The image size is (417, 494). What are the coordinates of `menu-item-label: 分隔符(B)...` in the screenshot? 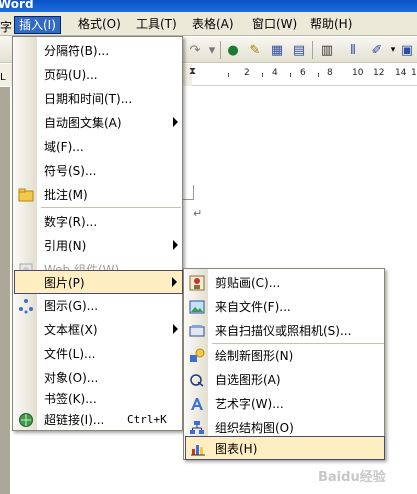 It's located at (77, 51).